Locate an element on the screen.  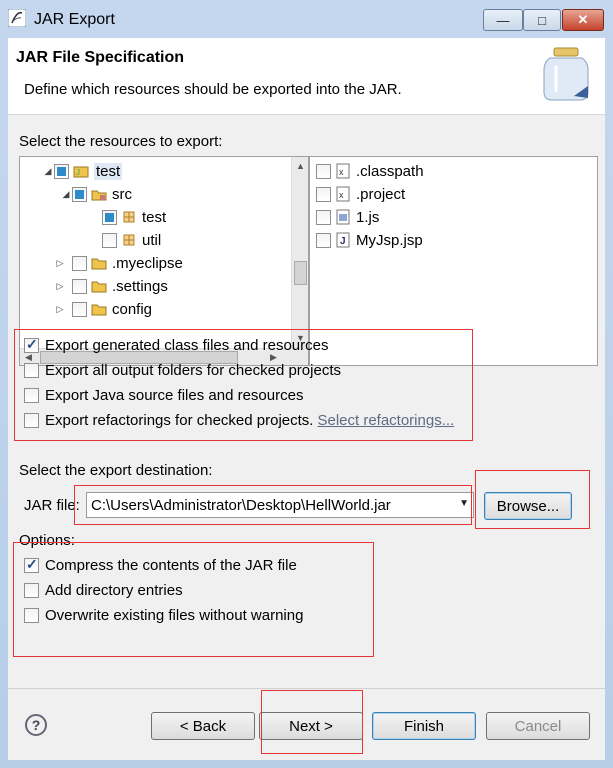
cancel-button: Cancel is located at coordinates (538, 726).